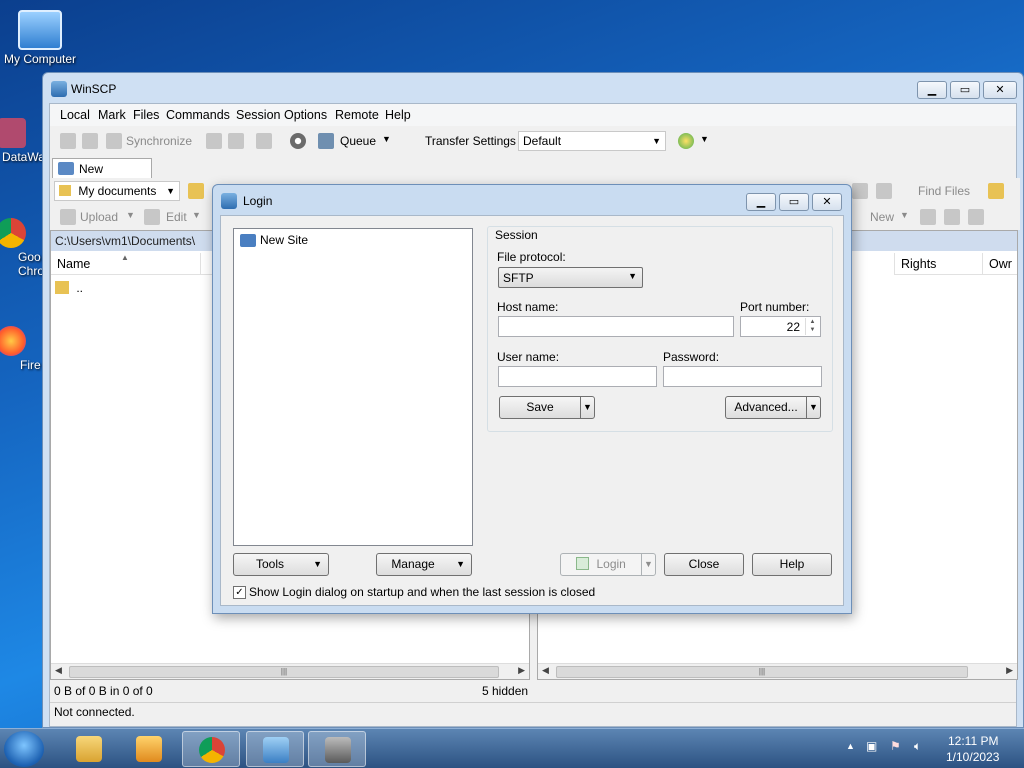 This screenshot has height=768, width=1024. I want to click on menu-options: Options, so click(305, 115).